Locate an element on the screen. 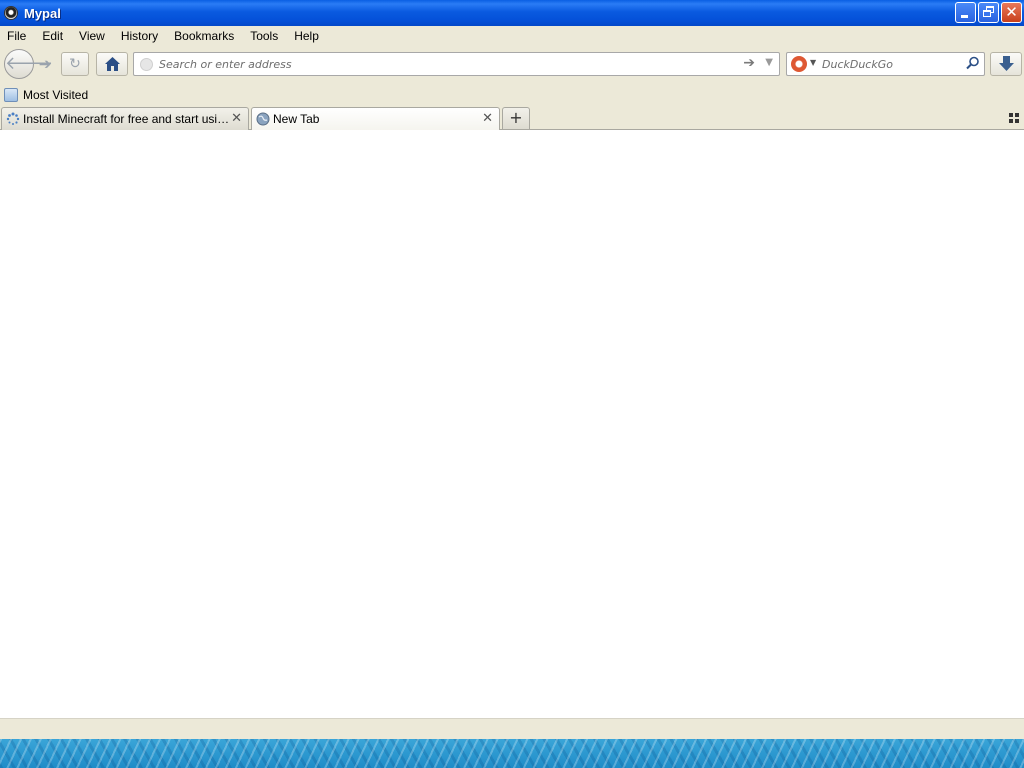  restore-button is located at coordinates (988, 12).